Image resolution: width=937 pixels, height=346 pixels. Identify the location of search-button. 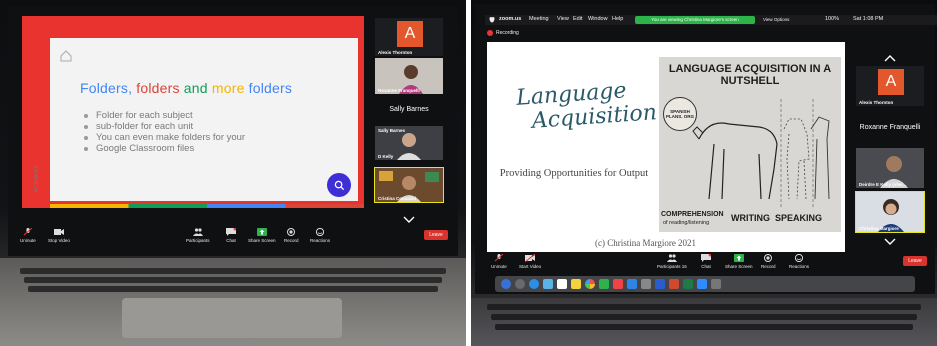
(339, 185).